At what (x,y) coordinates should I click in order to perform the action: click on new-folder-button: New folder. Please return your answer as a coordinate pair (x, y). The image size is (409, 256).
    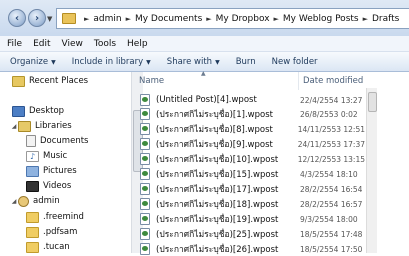
    Looking at the image, I should click on (295, 62).